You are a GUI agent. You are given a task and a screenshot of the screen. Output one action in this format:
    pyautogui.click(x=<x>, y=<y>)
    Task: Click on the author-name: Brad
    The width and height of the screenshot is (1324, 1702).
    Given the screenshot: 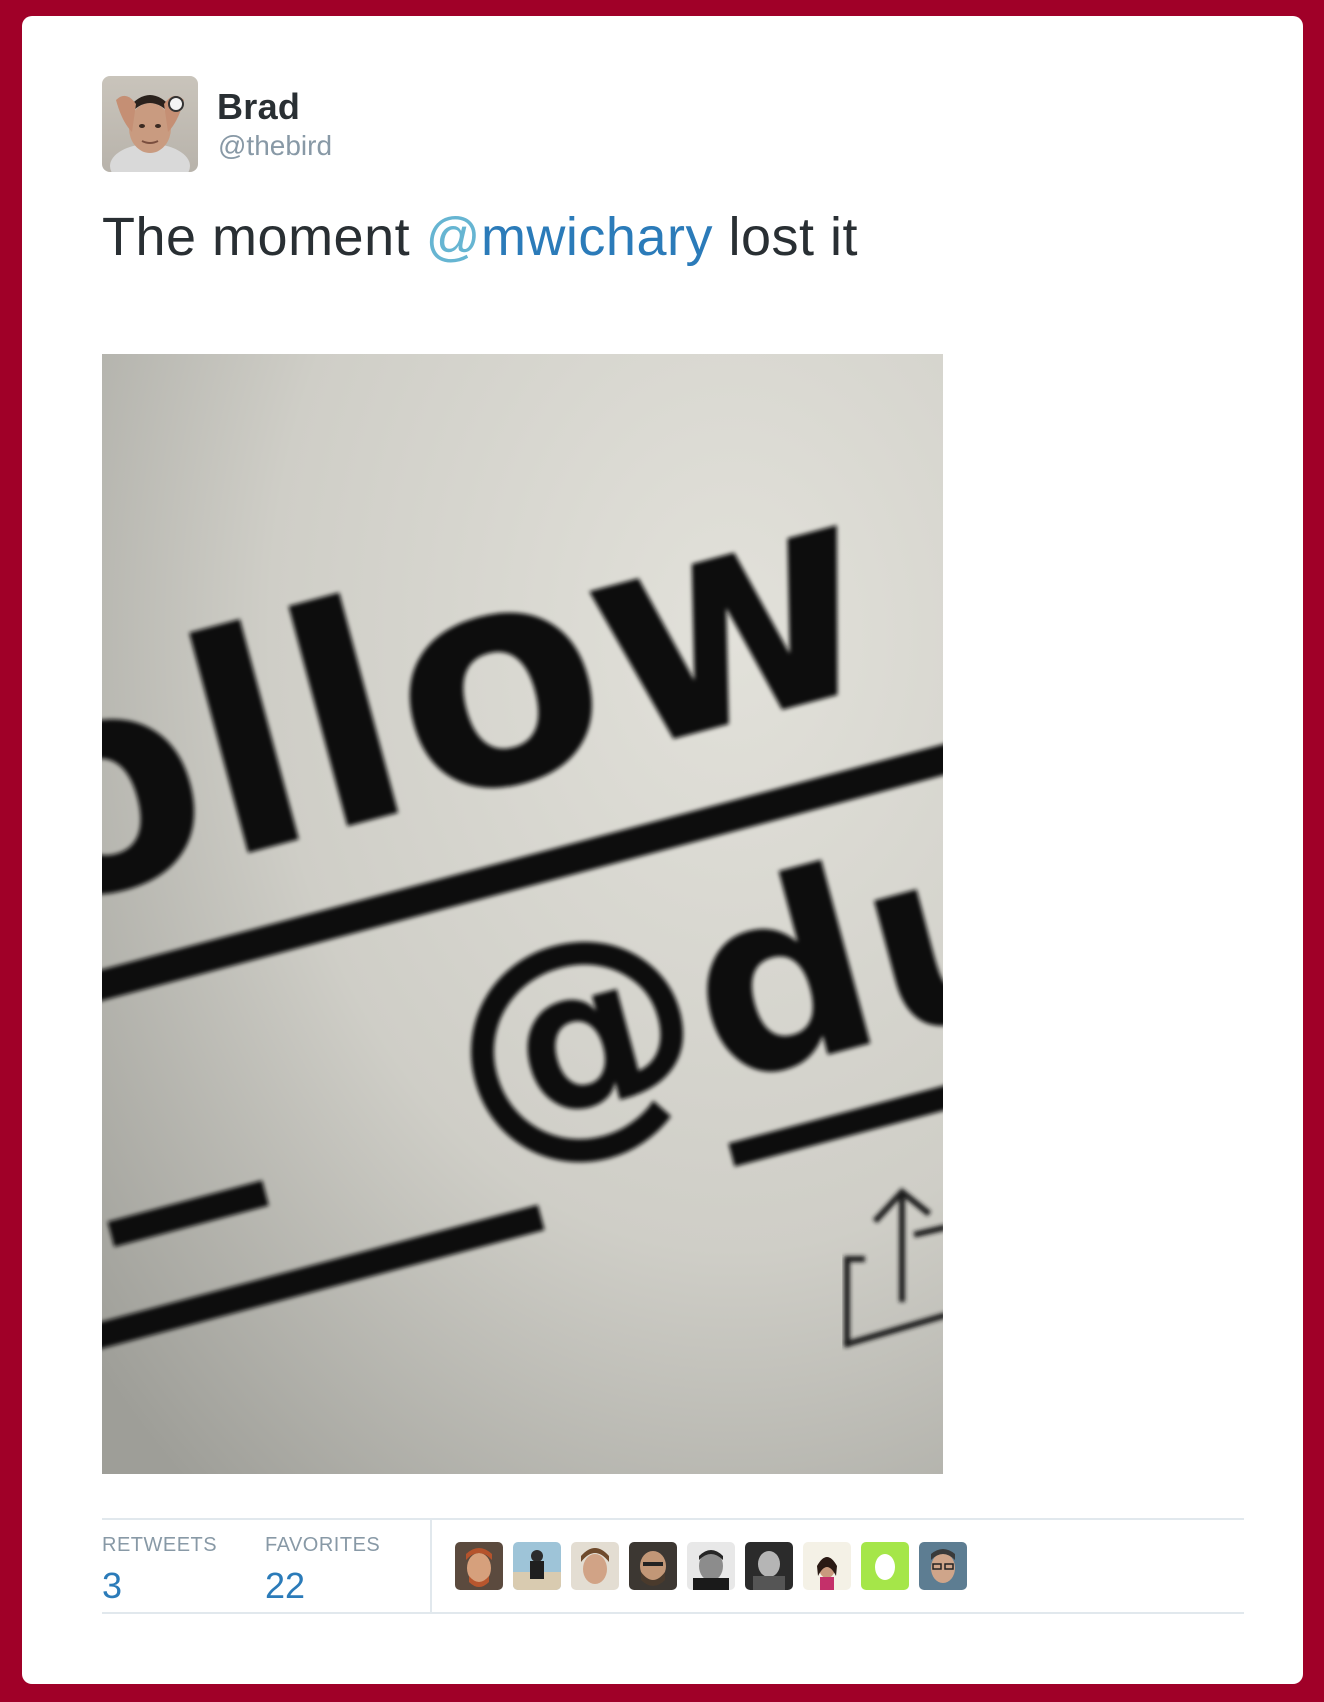 What is the action you would take?
    pyautogui.click(x=258, y=107)
    